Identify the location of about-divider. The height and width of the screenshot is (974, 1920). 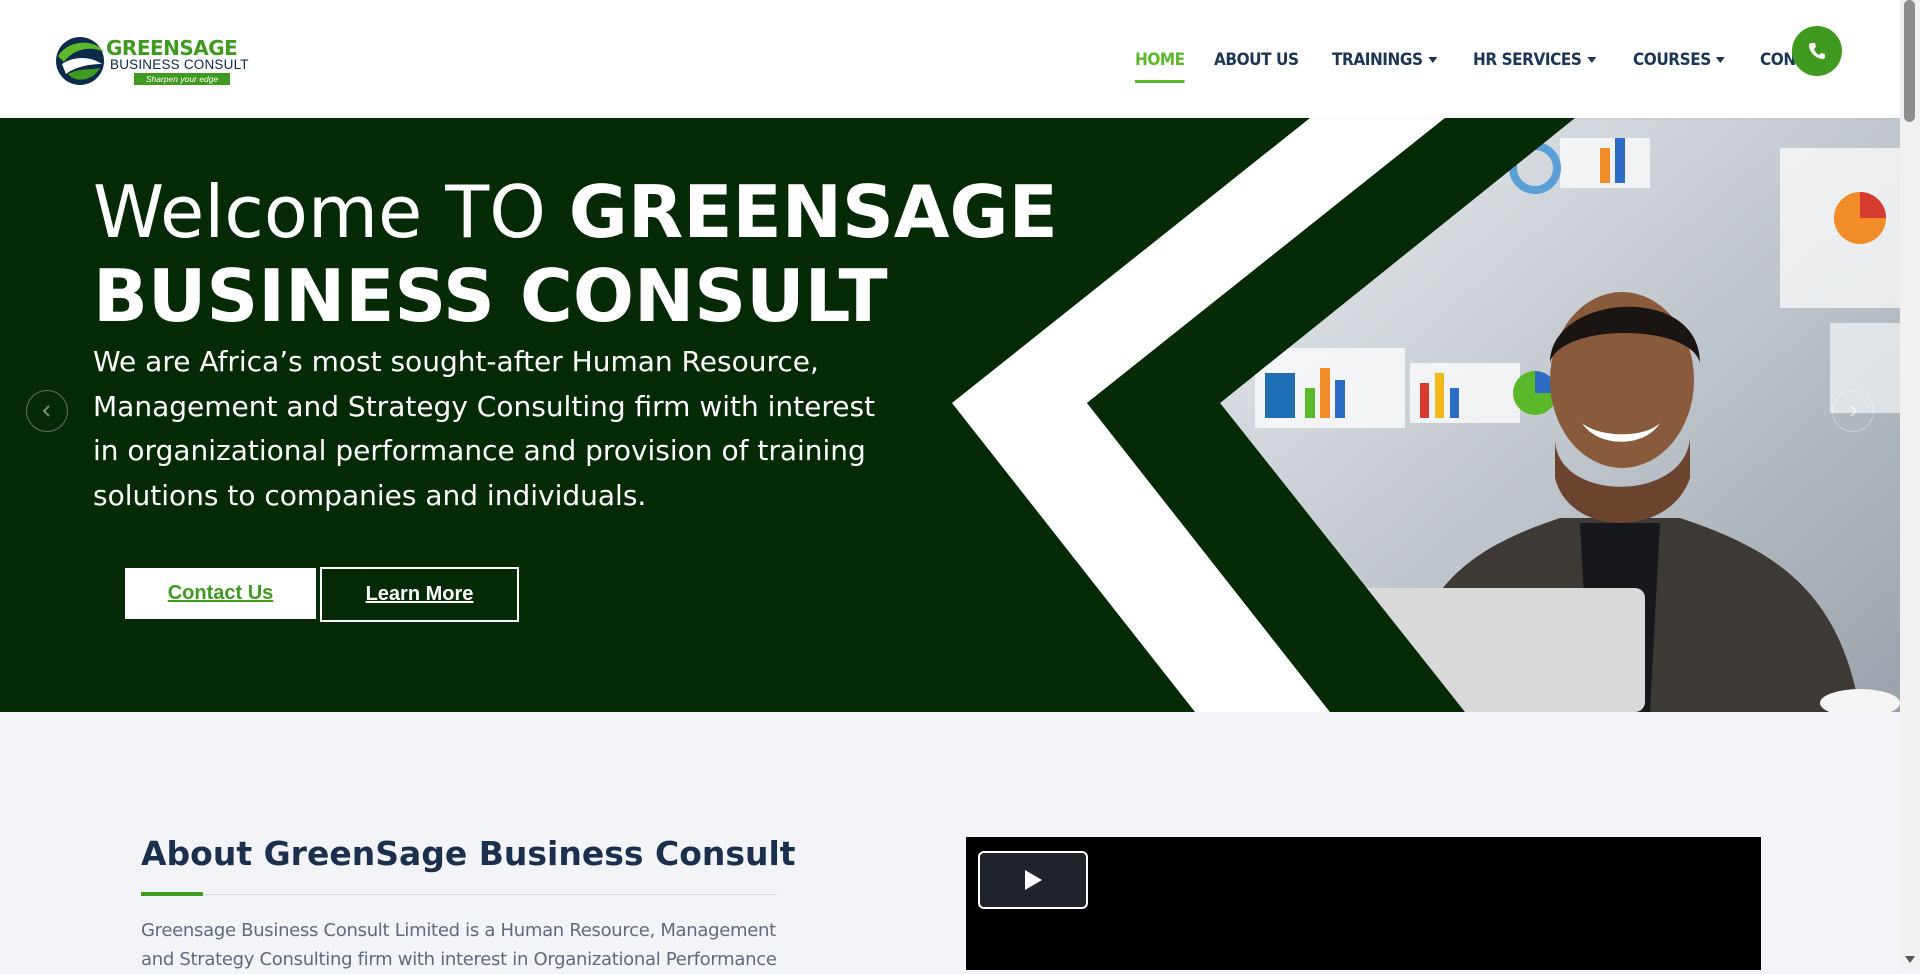
(459, 894).